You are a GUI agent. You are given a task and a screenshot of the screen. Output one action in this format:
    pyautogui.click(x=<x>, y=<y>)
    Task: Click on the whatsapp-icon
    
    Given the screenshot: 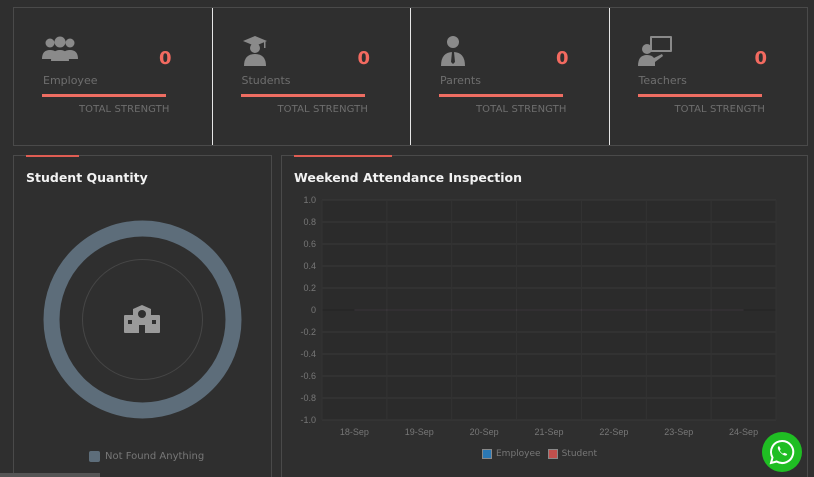 What is the action you would take?
    pyautogui.click(x=782, y=452)
    